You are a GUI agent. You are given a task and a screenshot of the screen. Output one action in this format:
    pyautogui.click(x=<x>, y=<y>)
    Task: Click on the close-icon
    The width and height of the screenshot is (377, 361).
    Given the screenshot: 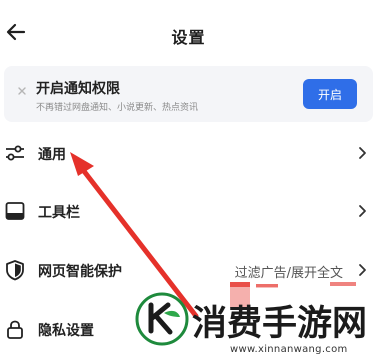 What is the action you would take?
    pyautogui.click(x=22, y=91)
    